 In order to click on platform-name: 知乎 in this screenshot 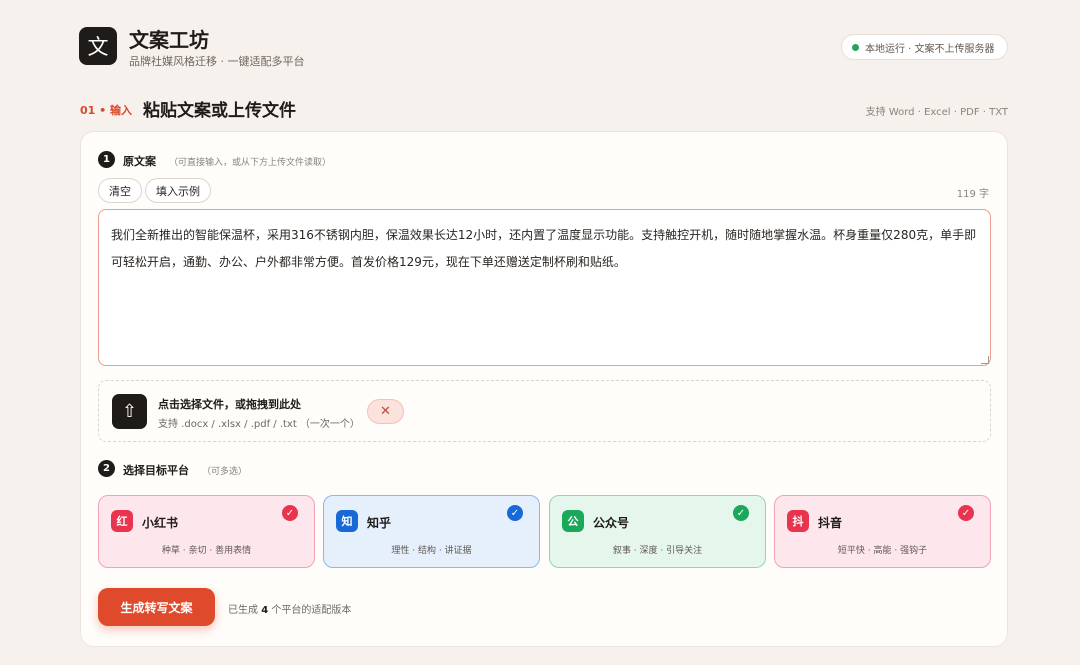, I will do `click(379, 523)`.